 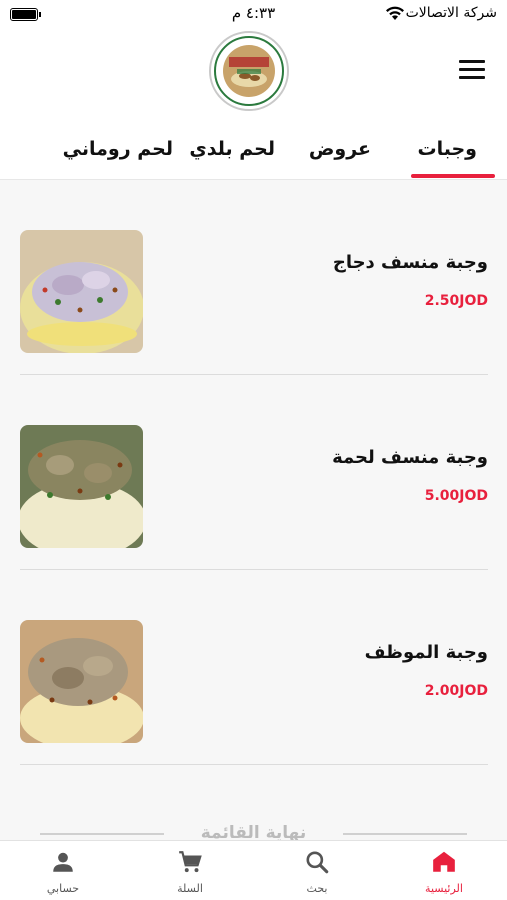 I want to click on tab-romanian-meat: لحم روماني, so click(x=118, y=149).